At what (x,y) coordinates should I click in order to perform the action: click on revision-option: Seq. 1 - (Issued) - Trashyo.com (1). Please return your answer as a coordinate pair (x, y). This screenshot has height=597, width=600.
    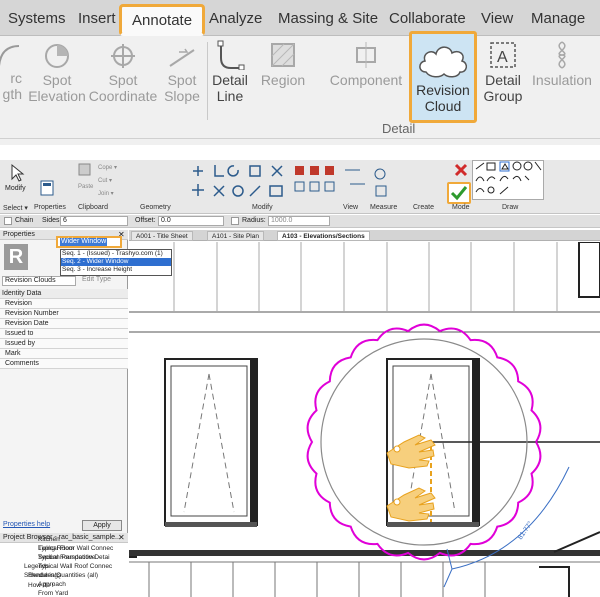
    Looking at the image, I should click on (116, 254).